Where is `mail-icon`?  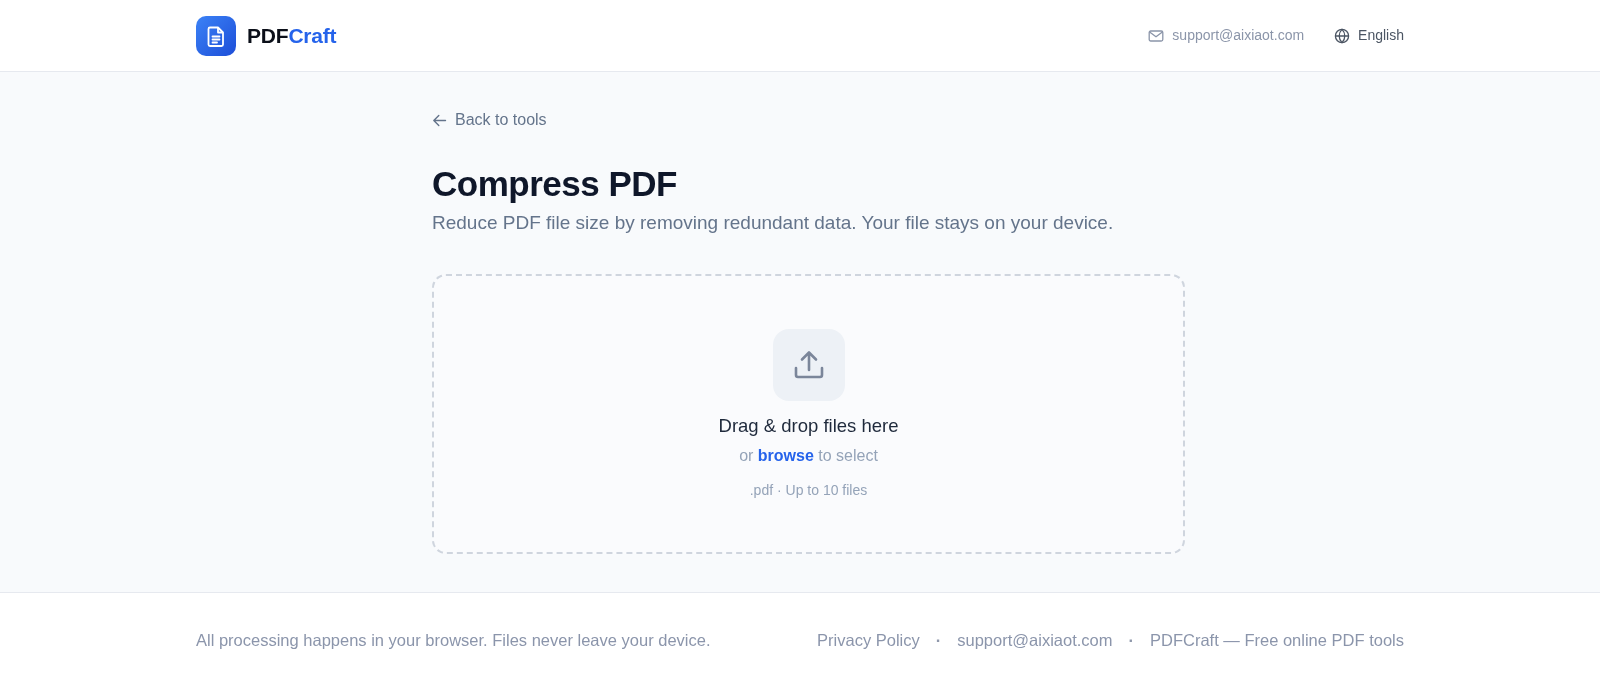 mail-icon is located at coordinates (1156, 35).